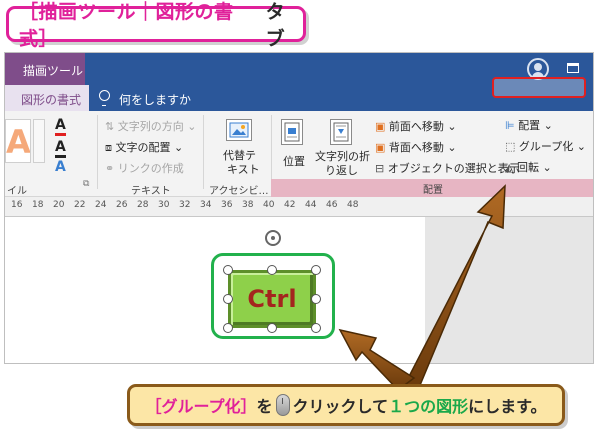 The width and height of the screenshot is (600, 440). What do you see at coordinates (150, 168) in the screenshot?
I see `create-link-label: リンクの作成` at bounding box center [150, 168].